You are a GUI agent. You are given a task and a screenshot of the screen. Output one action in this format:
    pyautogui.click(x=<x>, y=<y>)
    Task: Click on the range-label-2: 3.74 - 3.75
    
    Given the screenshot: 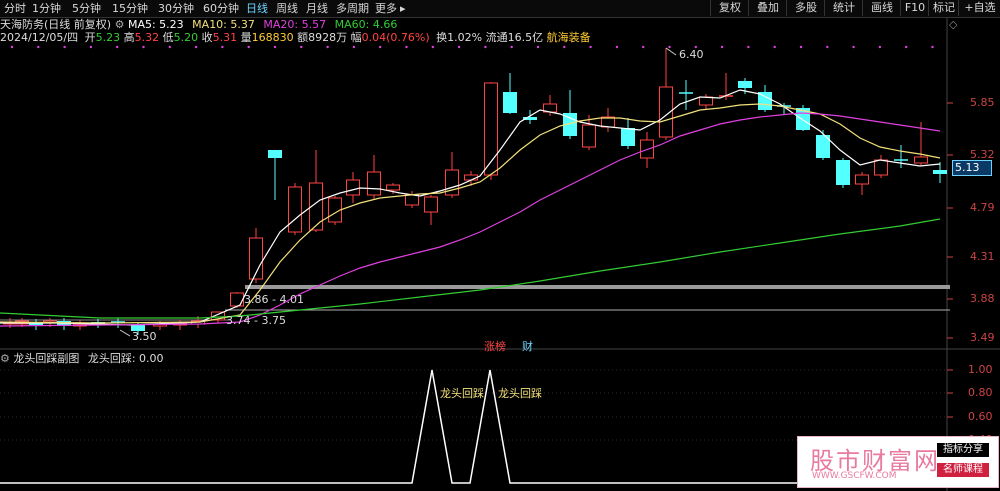 What is the action you would take?
    pyautogui.click(x=256, y=320)
    